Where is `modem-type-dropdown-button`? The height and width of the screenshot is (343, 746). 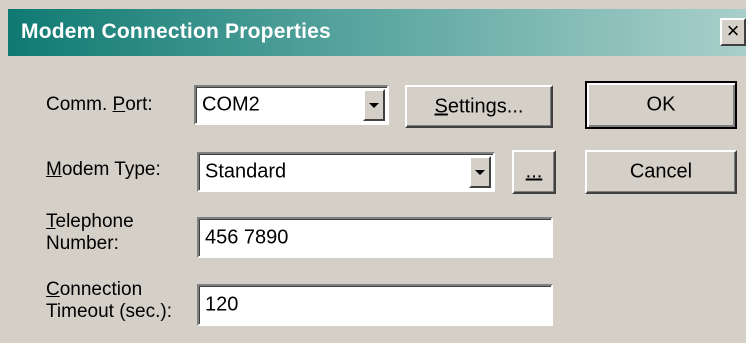
modem-type-dropdown-button is located at coordinates (480, 172).